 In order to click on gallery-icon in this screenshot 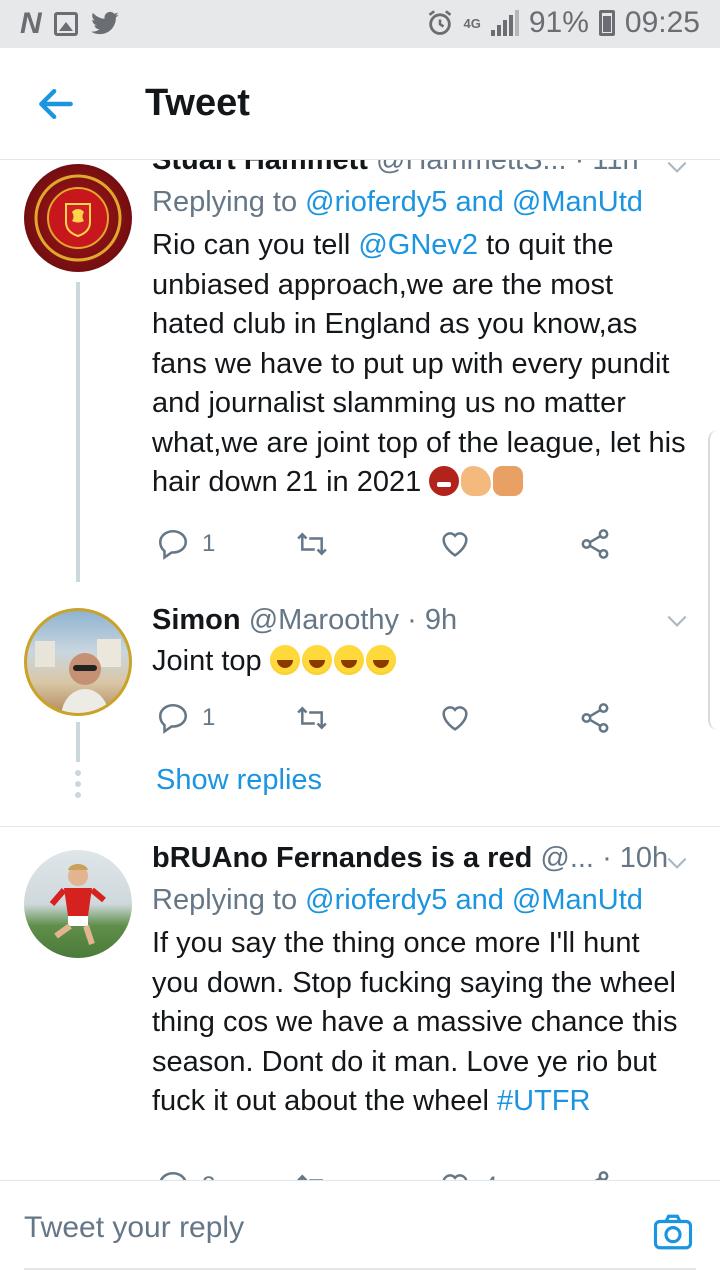, I will do `click(65, 24)`.